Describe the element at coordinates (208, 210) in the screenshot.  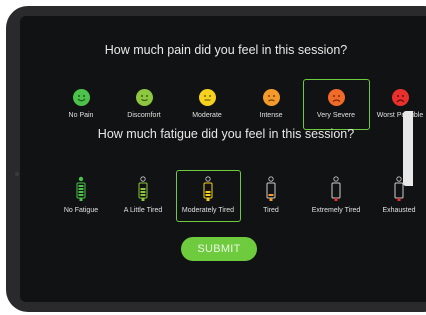
I see `fatigue-option-label: Moderately Tired` at that location.